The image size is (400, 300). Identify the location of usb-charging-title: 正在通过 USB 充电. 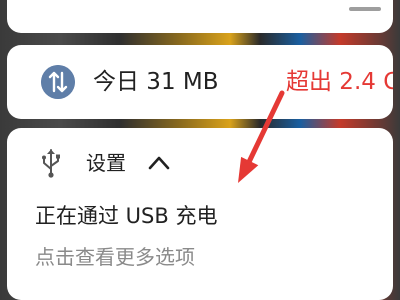
(126, 216).